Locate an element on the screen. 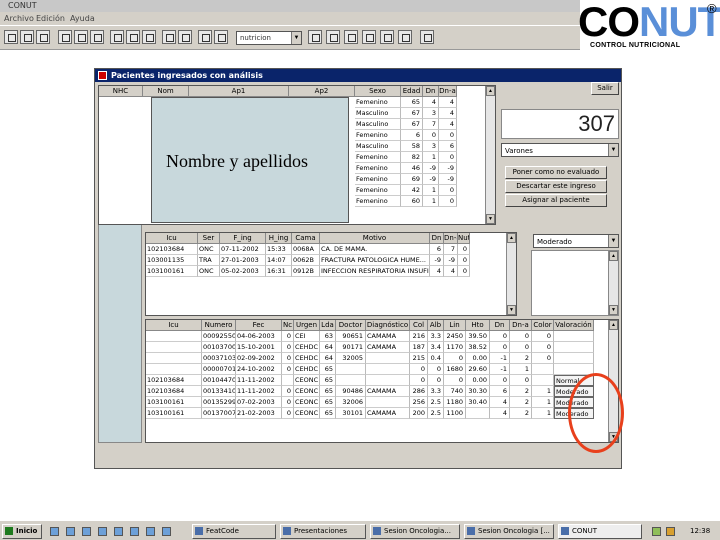  mark-not-evaluated-button: Poner como no evaluado is located at coordinates (556, 172).